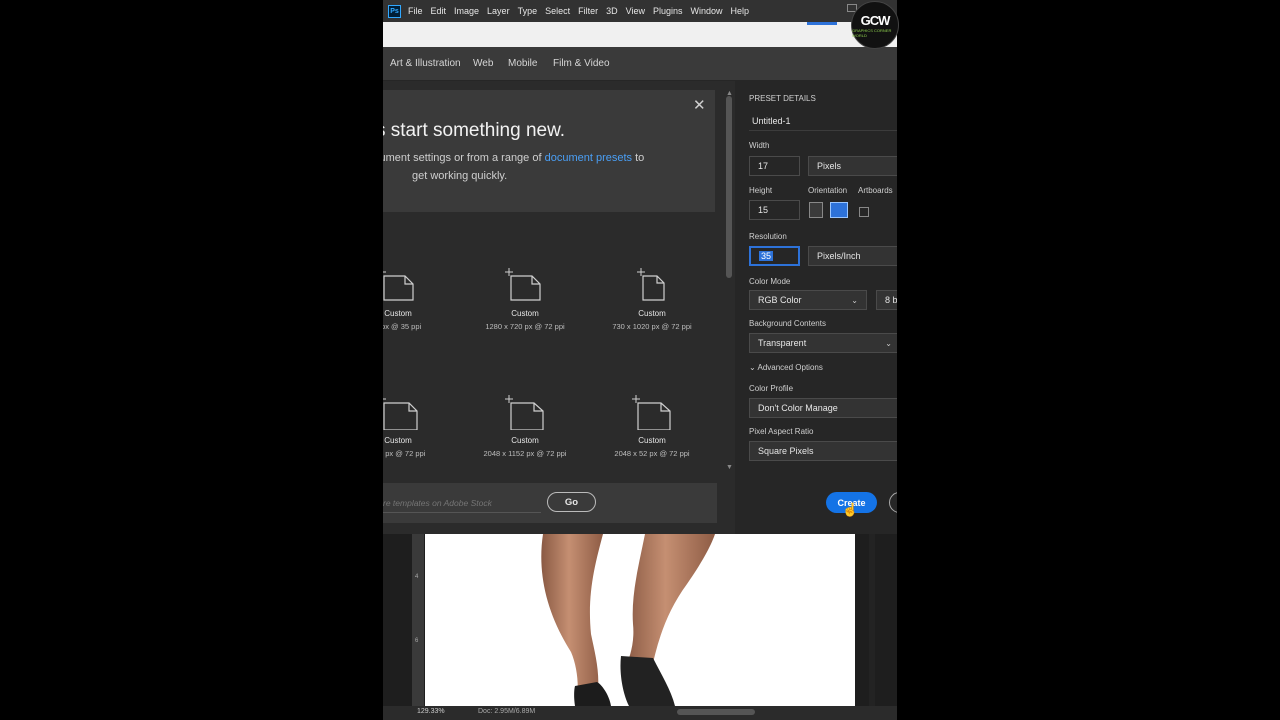 The height and width of the screenshot is (720, 1280). Describe the element at coordinates (729, 467) in the screenshot. I see `scroll-down-icon: ▼` at that location.